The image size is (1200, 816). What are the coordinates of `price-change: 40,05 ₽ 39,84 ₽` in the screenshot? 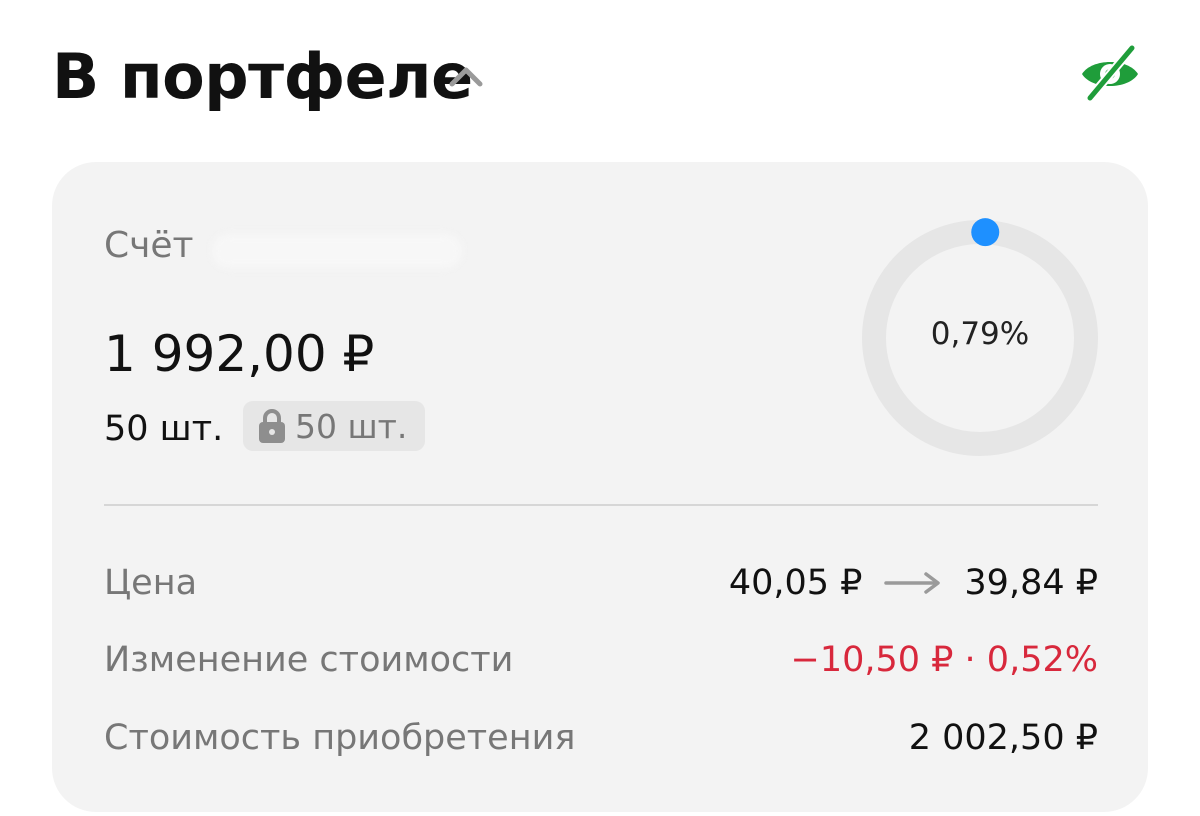 It's located at (913, 583).